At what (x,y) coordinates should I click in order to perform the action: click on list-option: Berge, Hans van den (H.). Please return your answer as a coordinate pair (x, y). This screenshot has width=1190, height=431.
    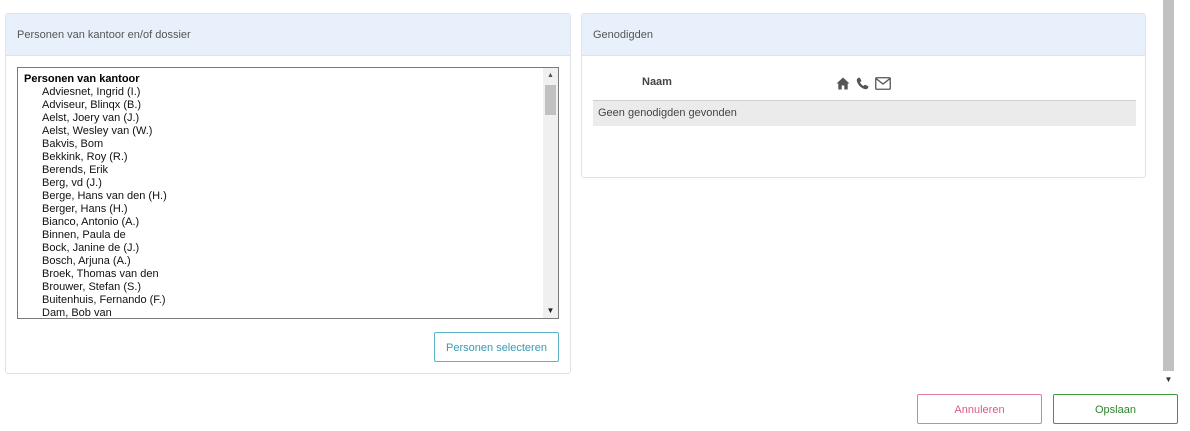
    Looking at the image, I should click on (280, 196).